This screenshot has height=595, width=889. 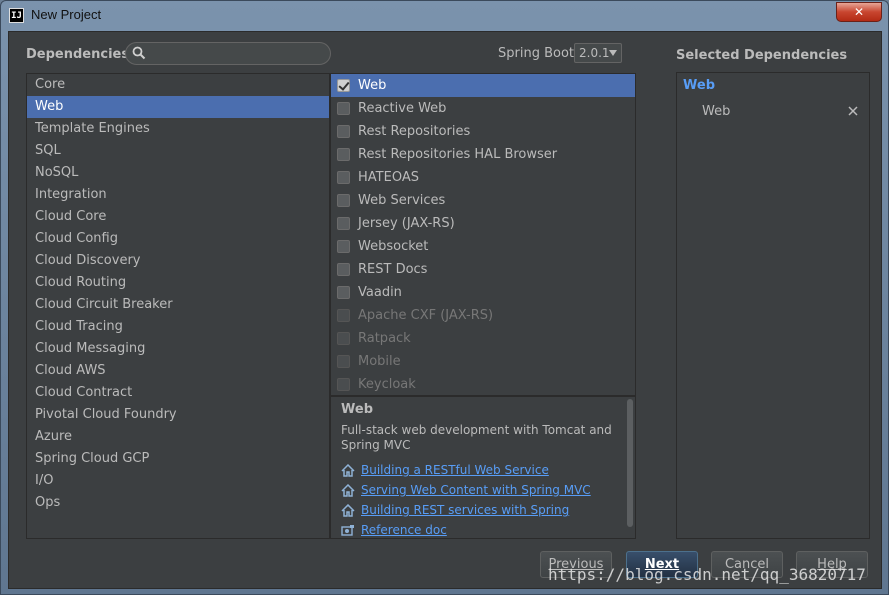 What do you see at coordinates (483, 361) in the screenshot?
I see `dependency-item: Mobile` at bounding box center [483, 361].